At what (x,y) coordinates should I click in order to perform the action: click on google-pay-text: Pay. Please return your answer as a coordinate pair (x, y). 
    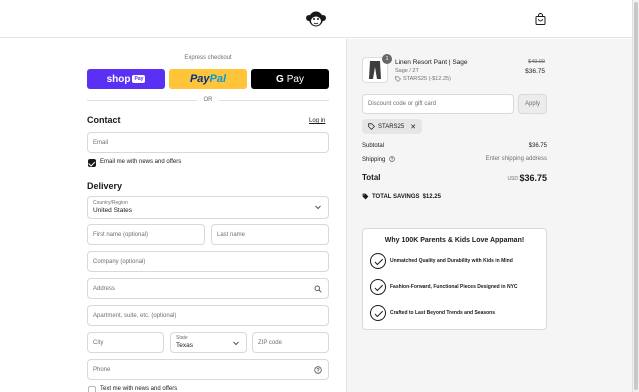
    Looking at the image, I should click on (295, 79).